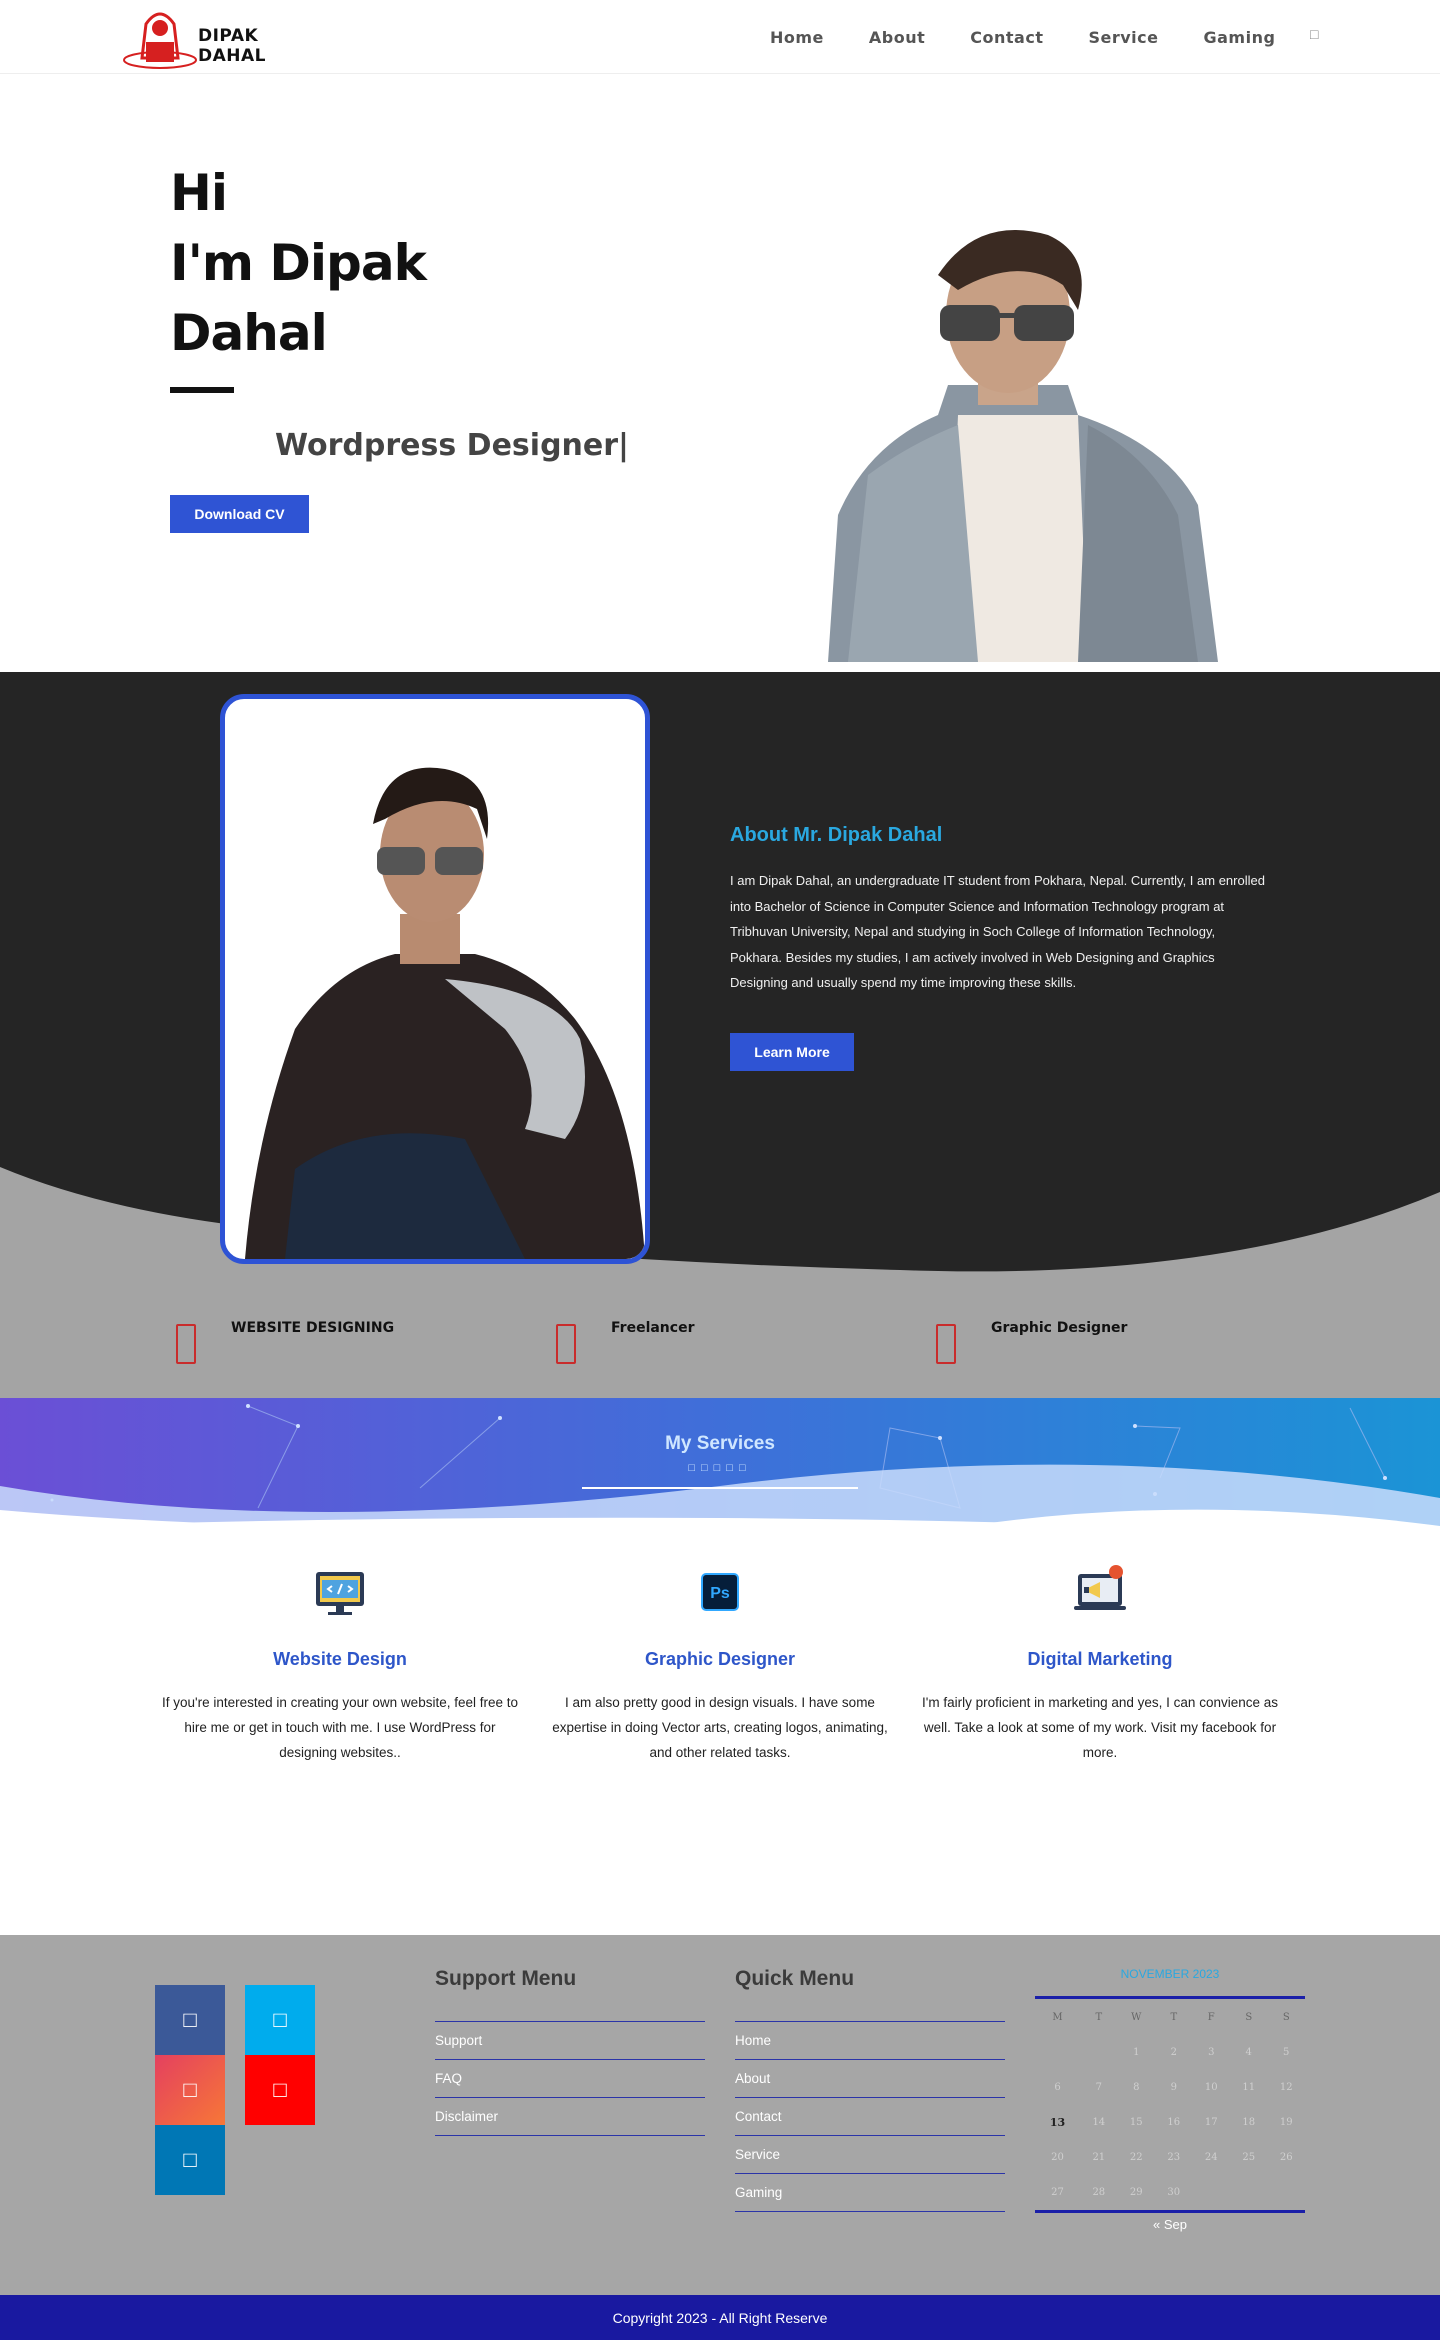 Image resolution: width=1440 pixels, height=2340 pixels. I want to click on weekday: T, so click(1174, 2017).